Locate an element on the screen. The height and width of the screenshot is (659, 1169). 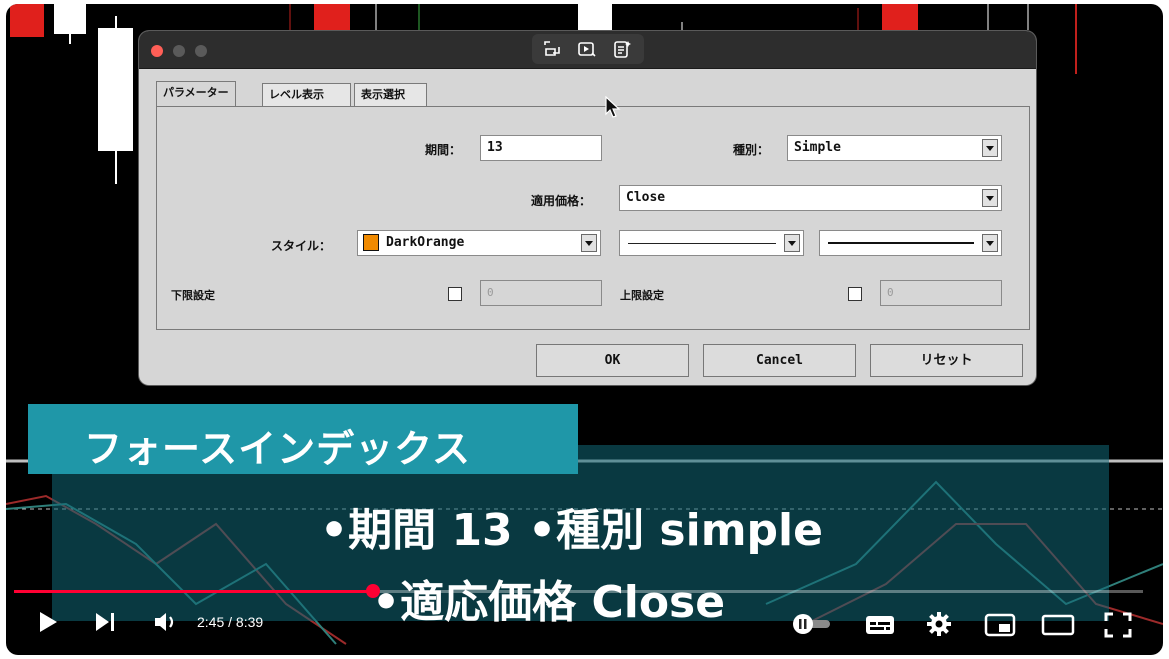
lower-limit-label: 下限設定 is located at coordinates (193, 295).